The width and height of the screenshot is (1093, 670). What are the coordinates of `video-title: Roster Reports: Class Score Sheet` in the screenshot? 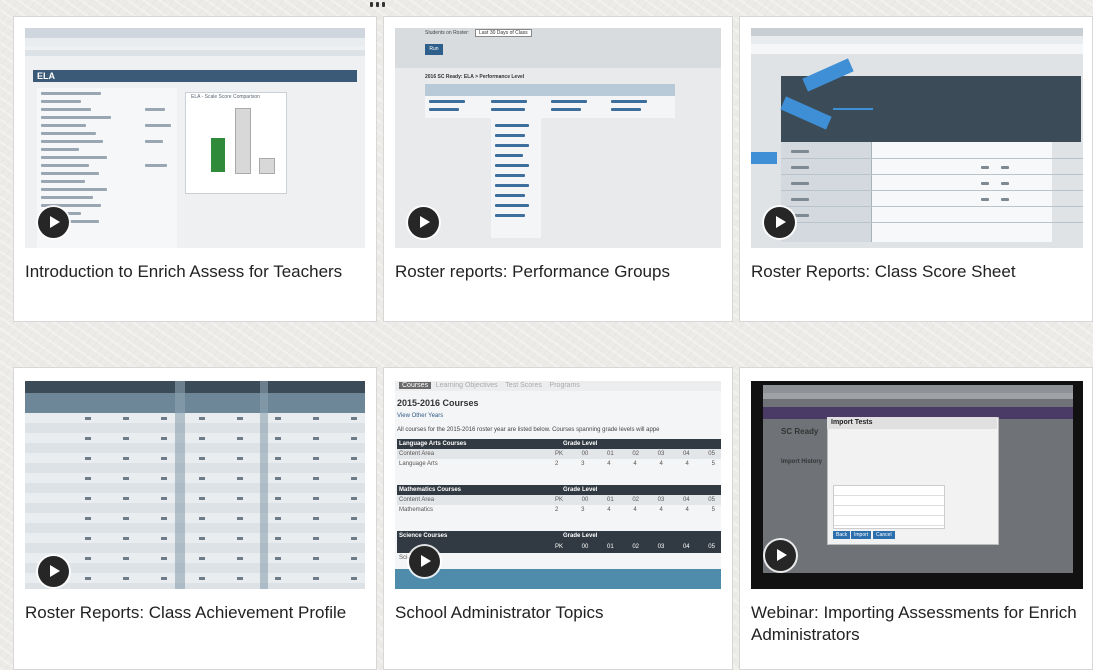 It's located at (916, 272).